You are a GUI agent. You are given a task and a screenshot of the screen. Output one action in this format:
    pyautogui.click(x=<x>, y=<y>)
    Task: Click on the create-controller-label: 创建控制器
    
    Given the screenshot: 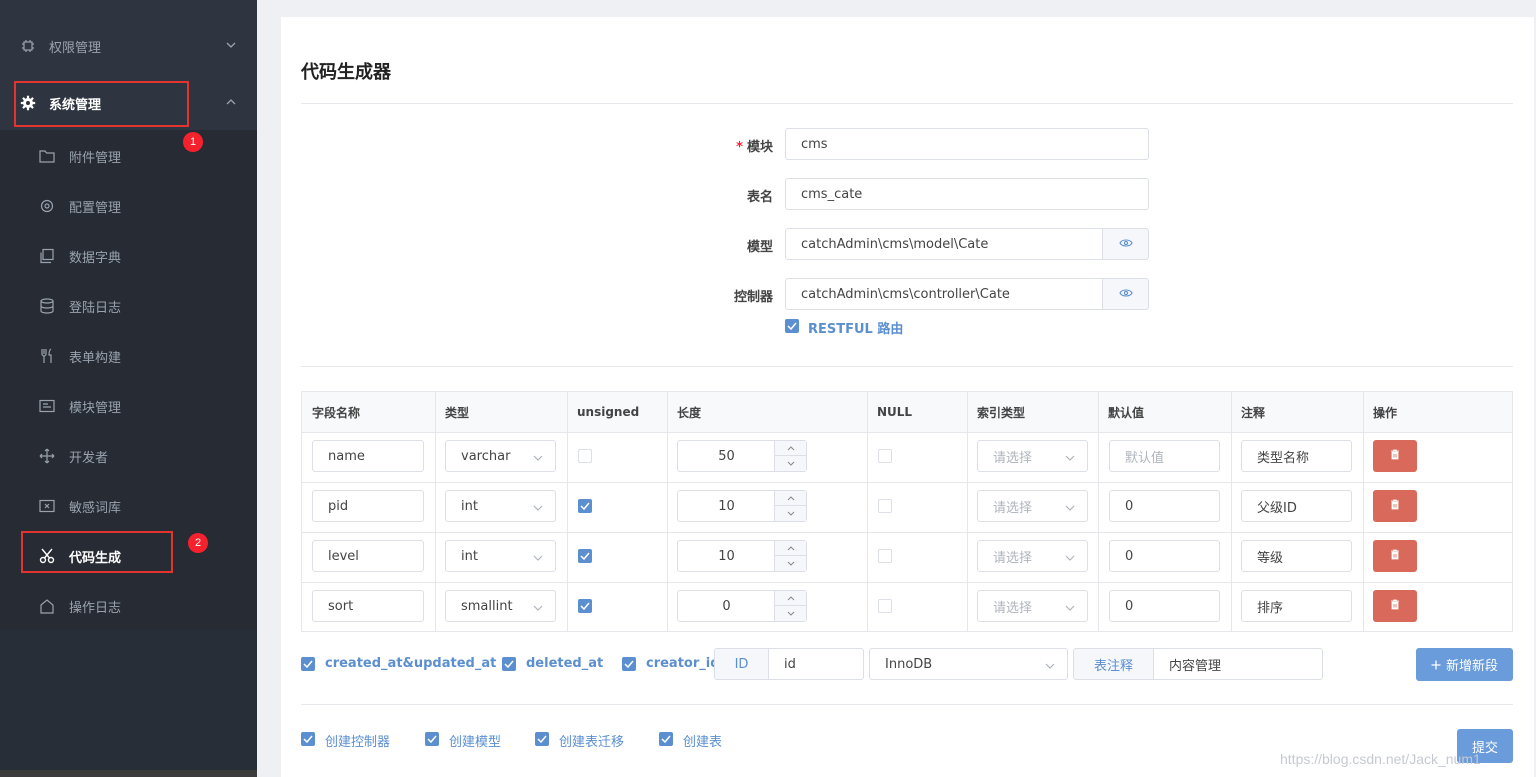 What is the action you would take?
    pyautogui.click(x=357, y=740)
    